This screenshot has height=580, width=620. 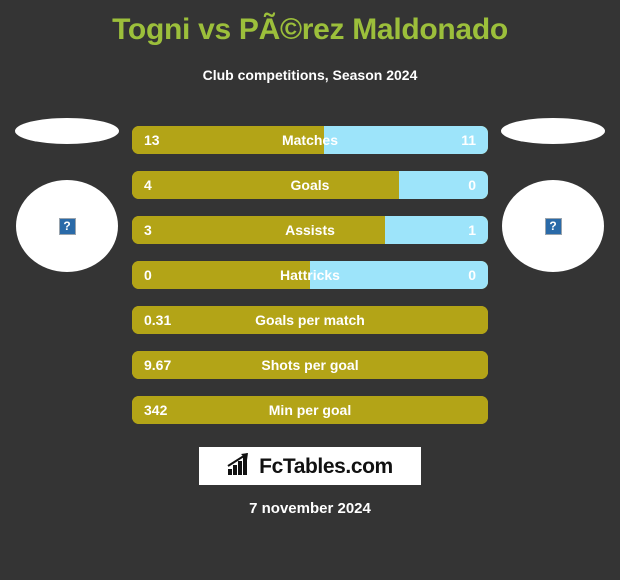 I want to click on stat-label: Matches, so click(x=310, y=140).